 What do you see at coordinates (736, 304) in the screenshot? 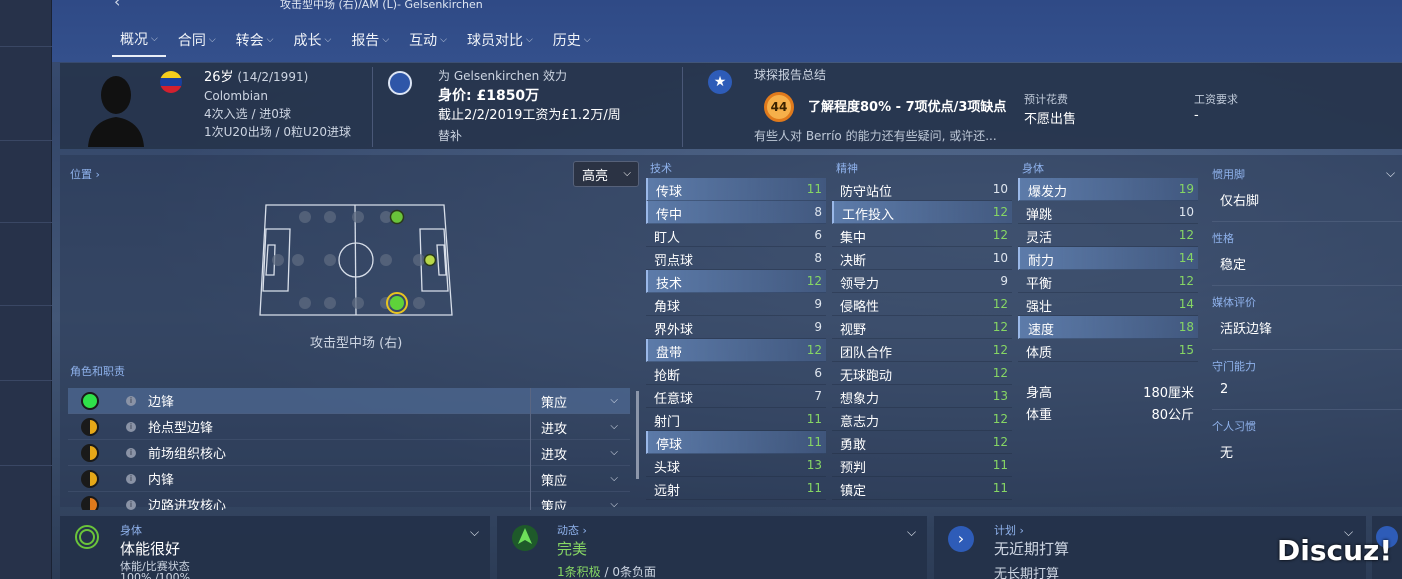
I see `attribute-row: 角球 9` at bounding box center [736, 304].